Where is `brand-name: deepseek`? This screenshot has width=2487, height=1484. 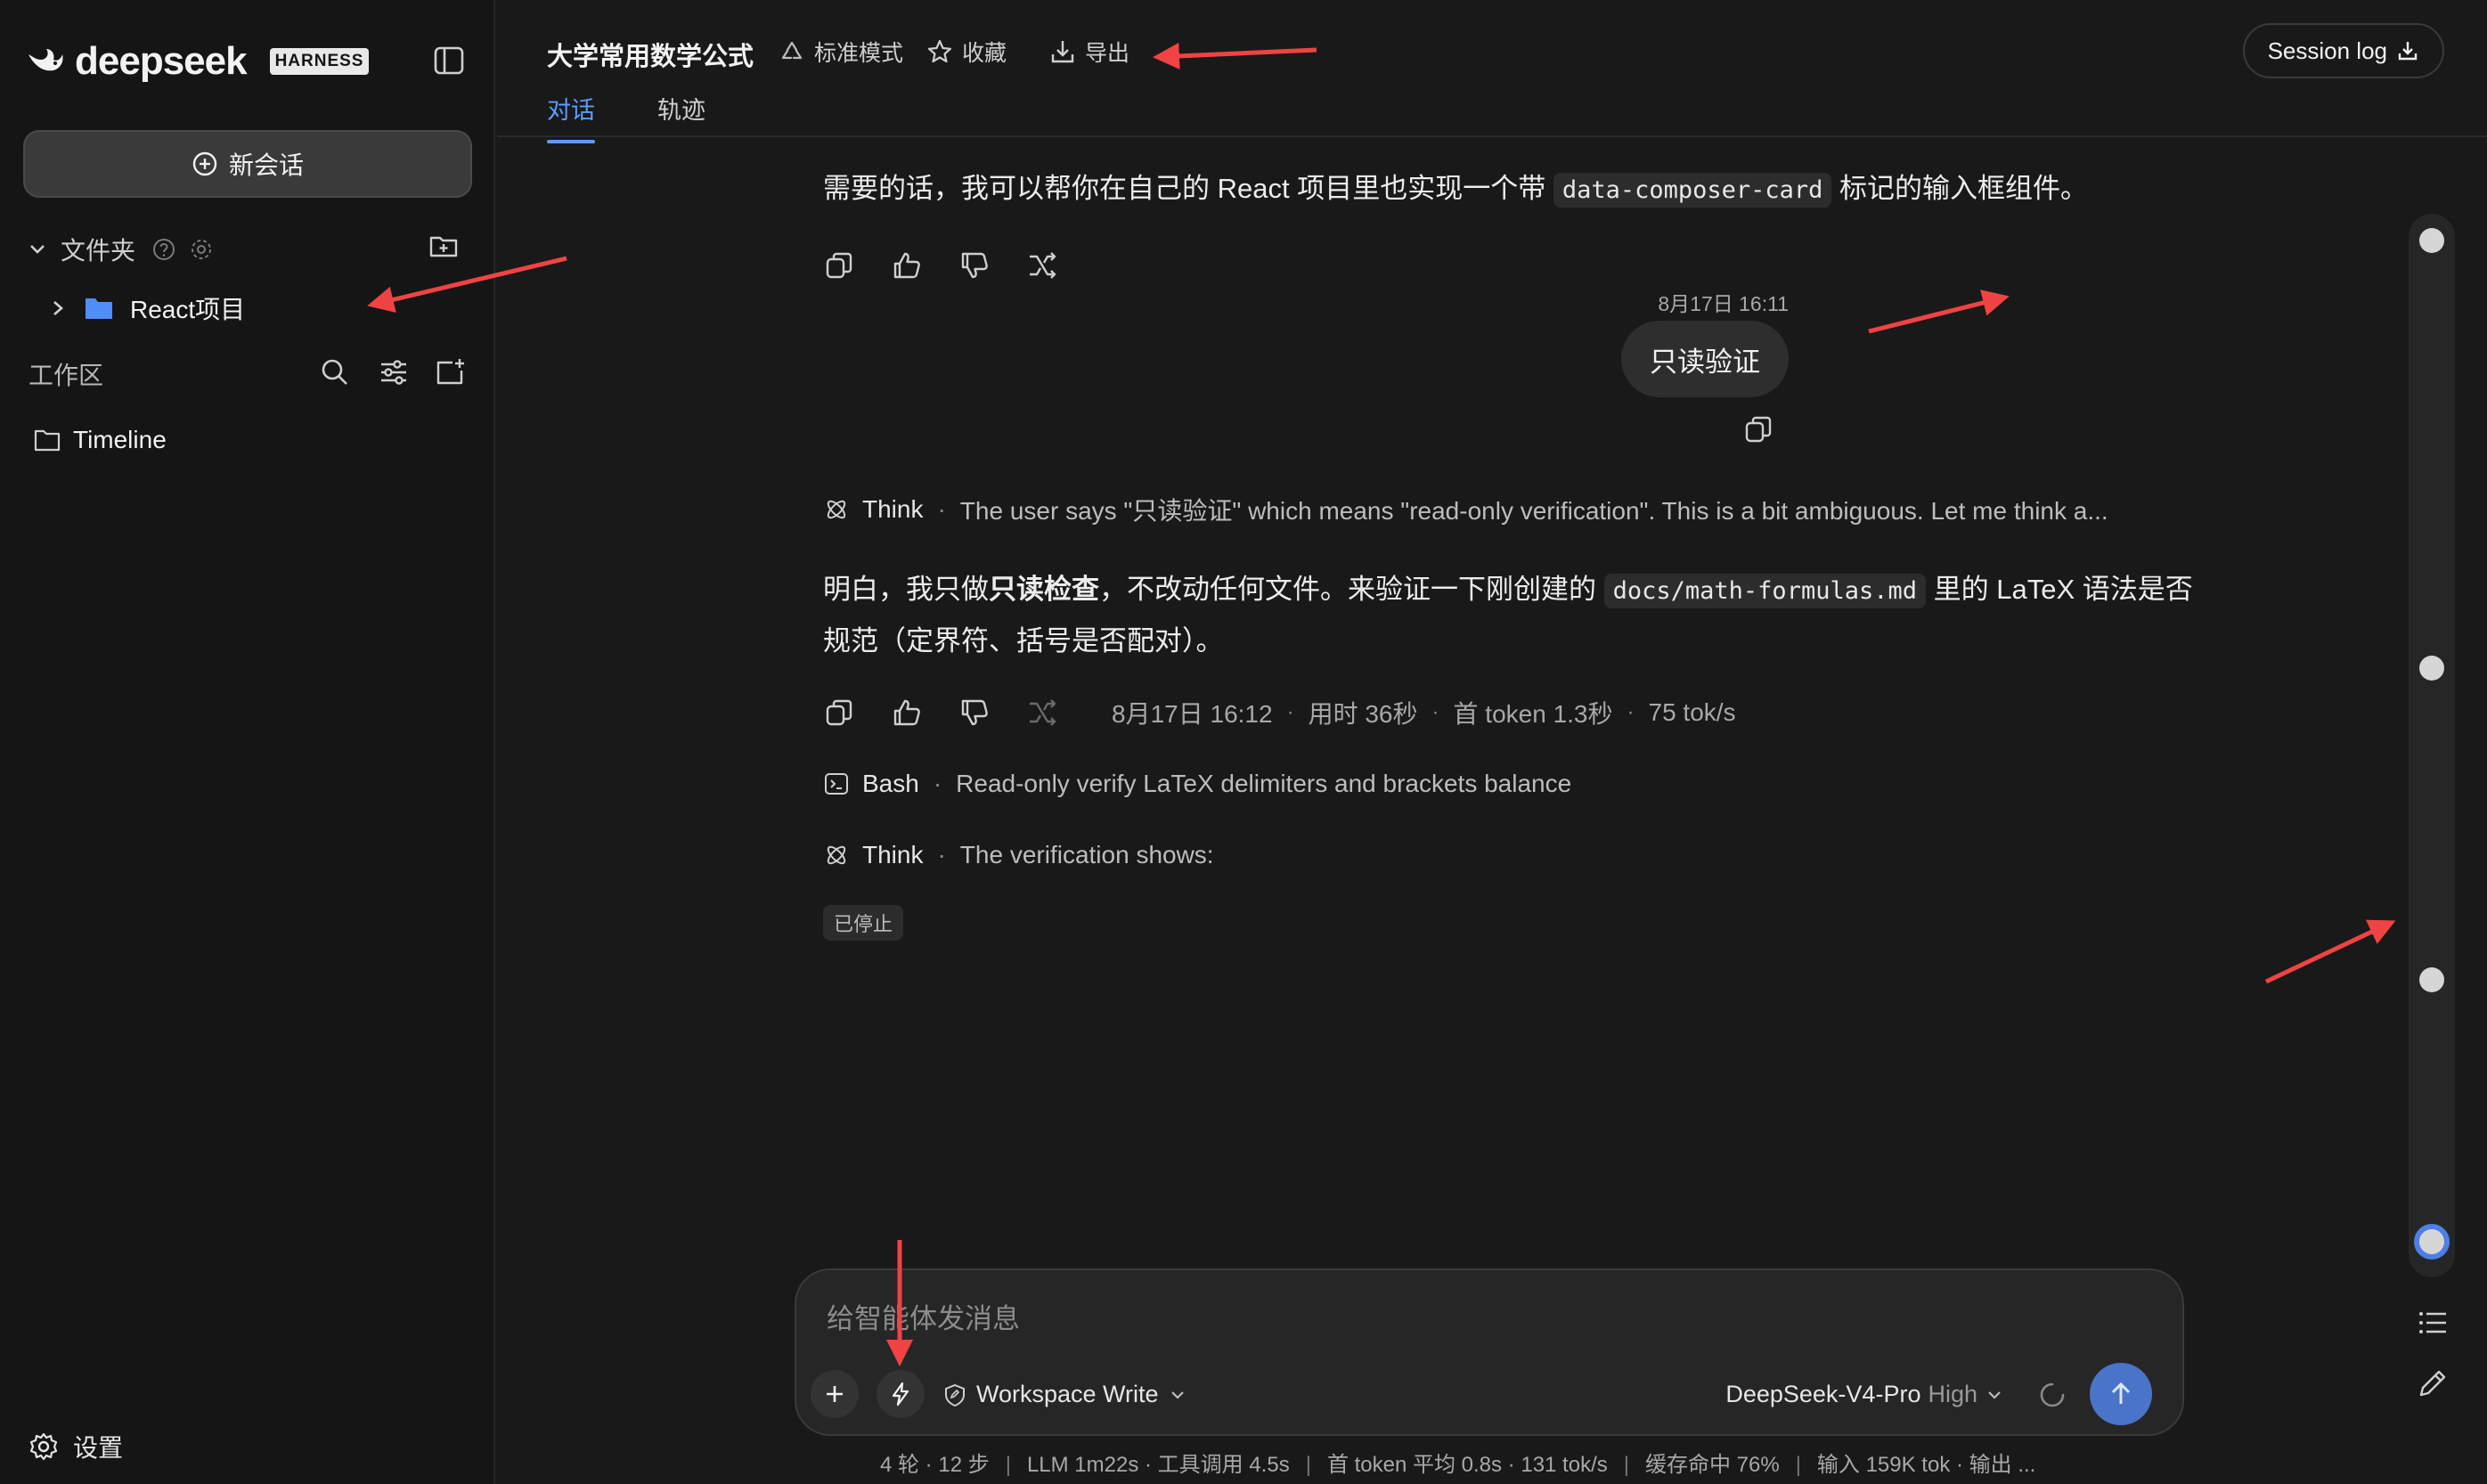
brand-name: deepseek is located at coordinates (161, 61).